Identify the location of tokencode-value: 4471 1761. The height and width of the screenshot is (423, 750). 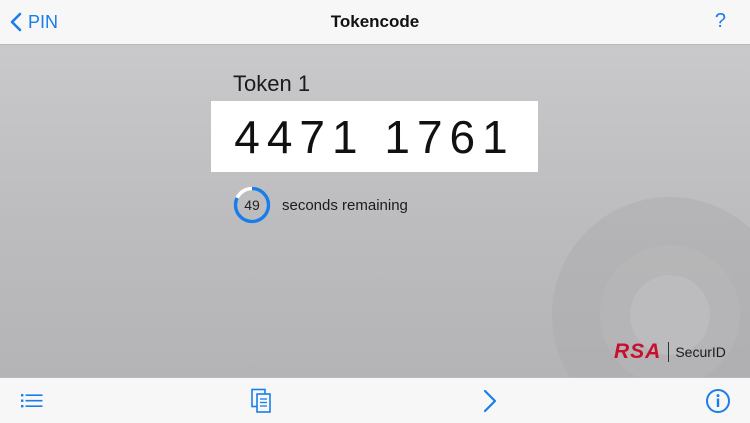
(374, 136).